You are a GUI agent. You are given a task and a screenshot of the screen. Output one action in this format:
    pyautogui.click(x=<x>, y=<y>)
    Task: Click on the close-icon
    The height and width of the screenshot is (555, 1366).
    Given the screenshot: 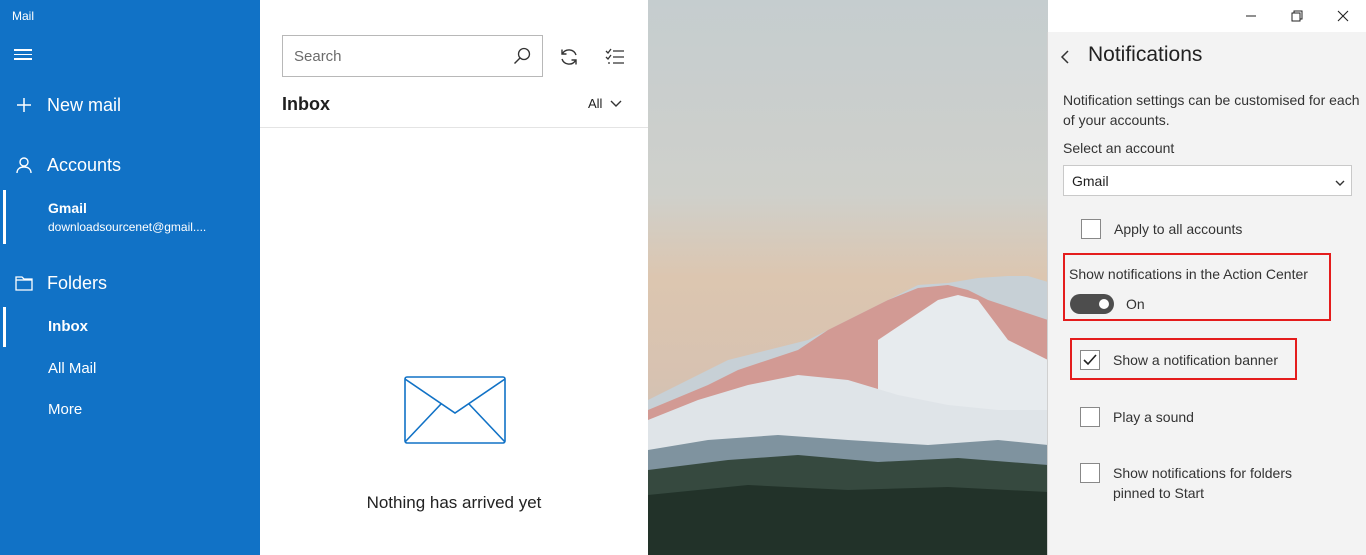 What is the action you would take?
    pyautogui.click(x=1343, y=16)
    